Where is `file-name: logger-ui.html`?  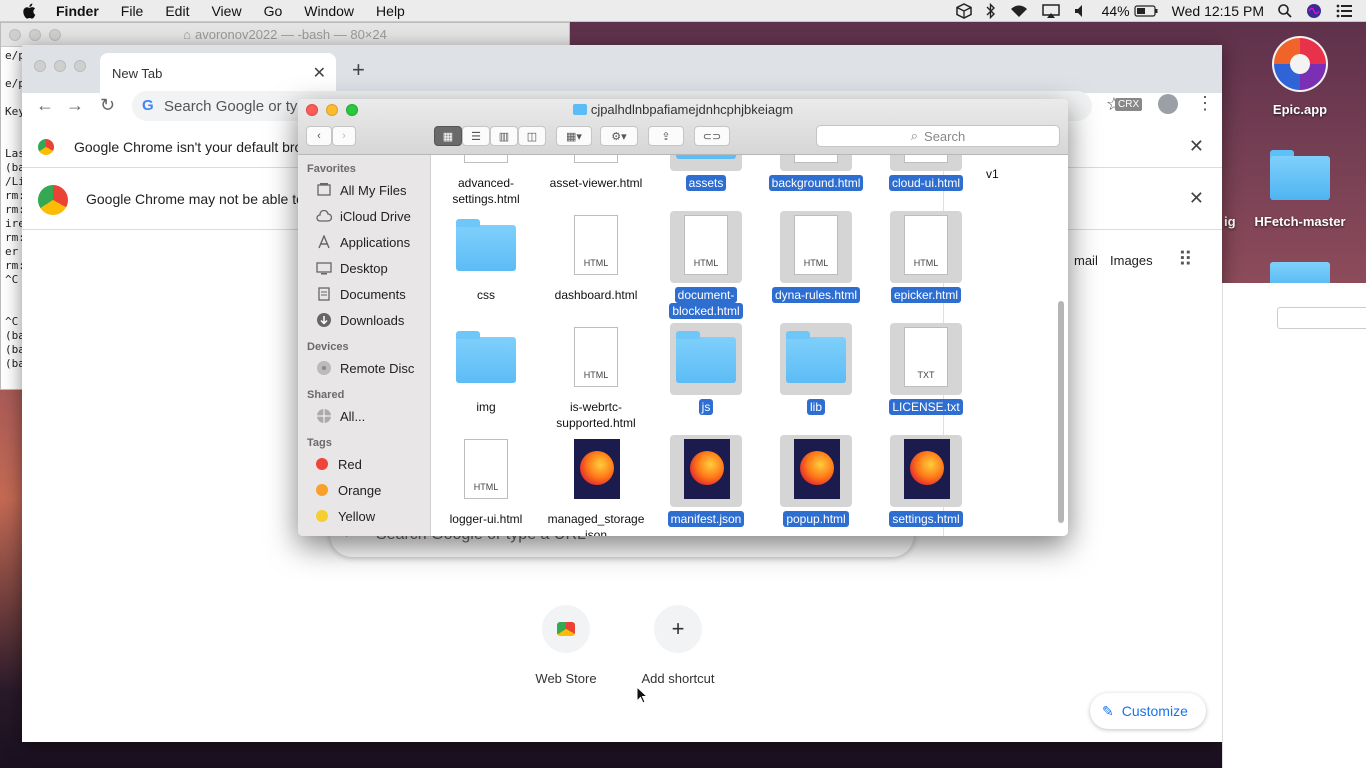 file-name: logger-ui.html is located at coordinates (486, 519).